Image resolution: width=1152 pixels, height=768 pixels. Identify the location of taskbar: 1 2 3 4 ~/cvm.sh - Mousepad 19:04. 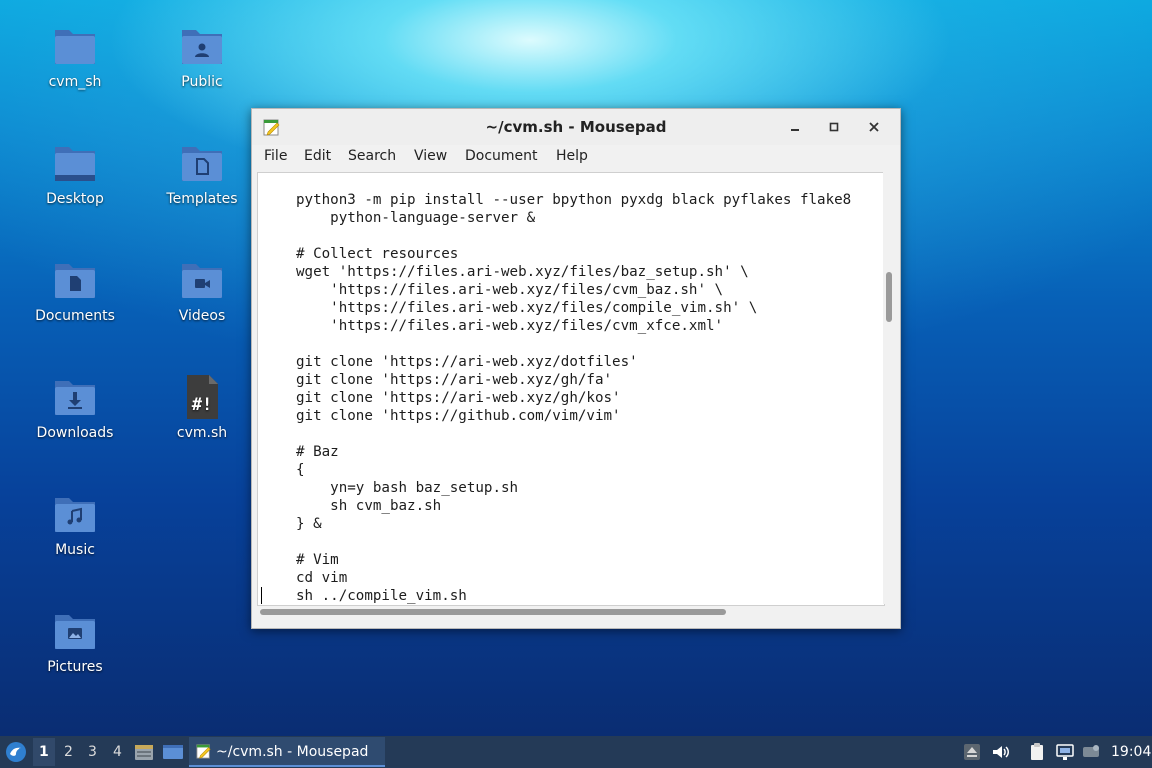
(576, 752).